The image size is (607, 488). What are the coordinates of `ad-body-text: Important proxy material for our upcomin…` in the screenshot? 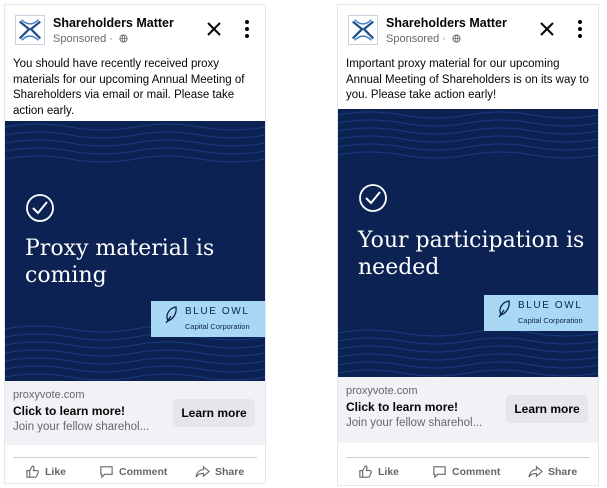 It's located at (467, 79).